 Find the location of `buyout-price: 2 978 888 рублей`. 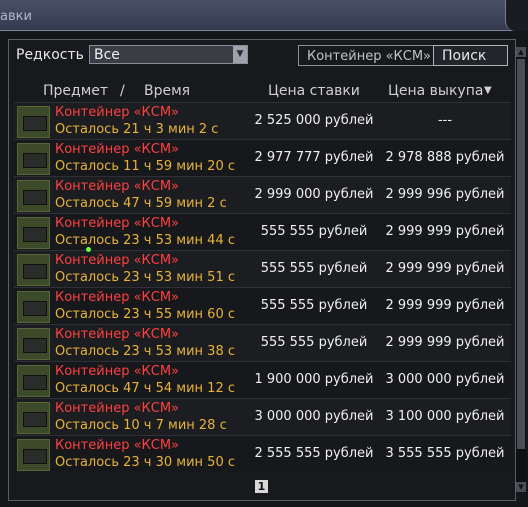

buyout-price: 2 978 888 рублей is located at coordinates (445, 157).